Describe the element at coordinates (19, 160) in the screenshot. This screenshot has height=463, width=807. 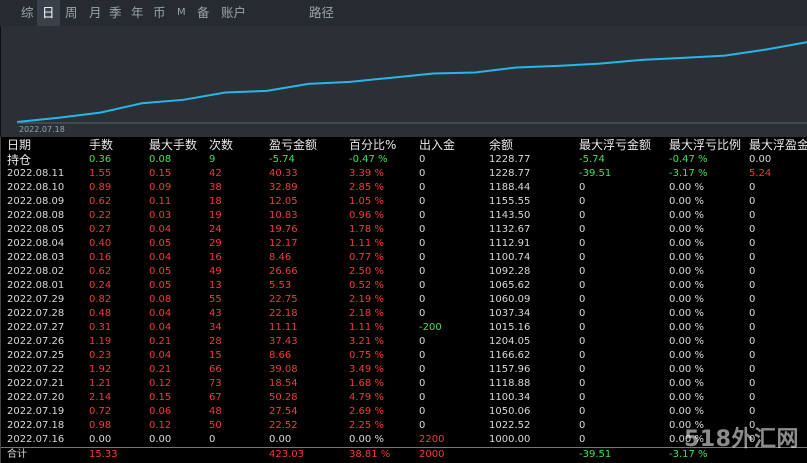
I see `cell-date: 持仓` at that location.